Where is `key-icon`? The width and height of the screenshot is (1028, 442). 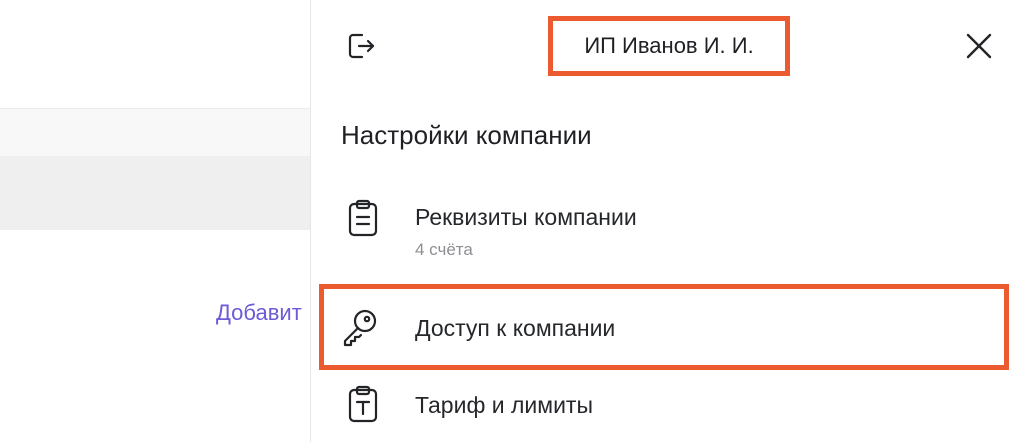
key-icon is located at coordinates (360, 327).